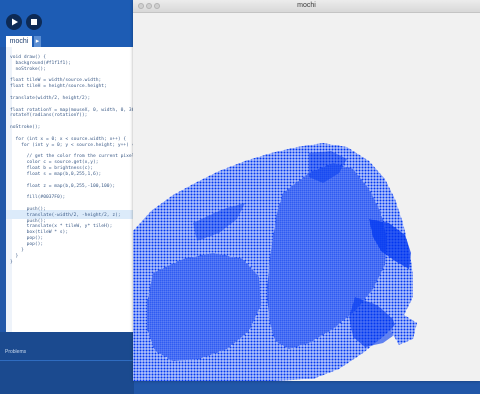  I want to click on window-title: mochi, so click(306, 5).